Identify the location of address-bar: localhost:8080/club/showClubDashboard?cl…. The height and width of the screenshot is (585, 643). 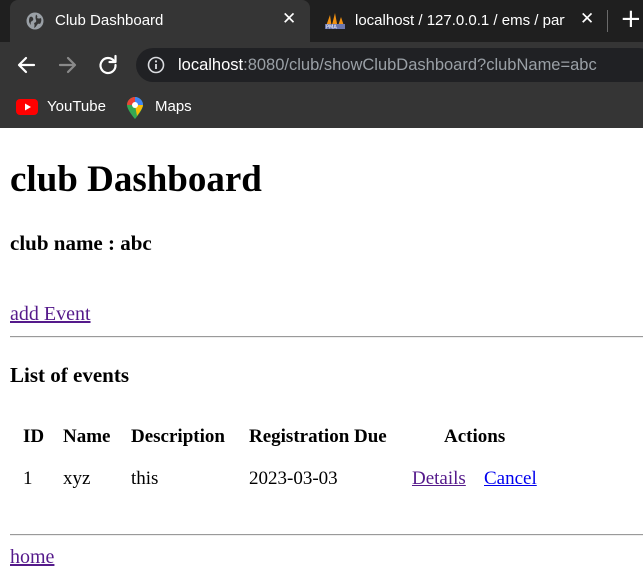
(389, 65).